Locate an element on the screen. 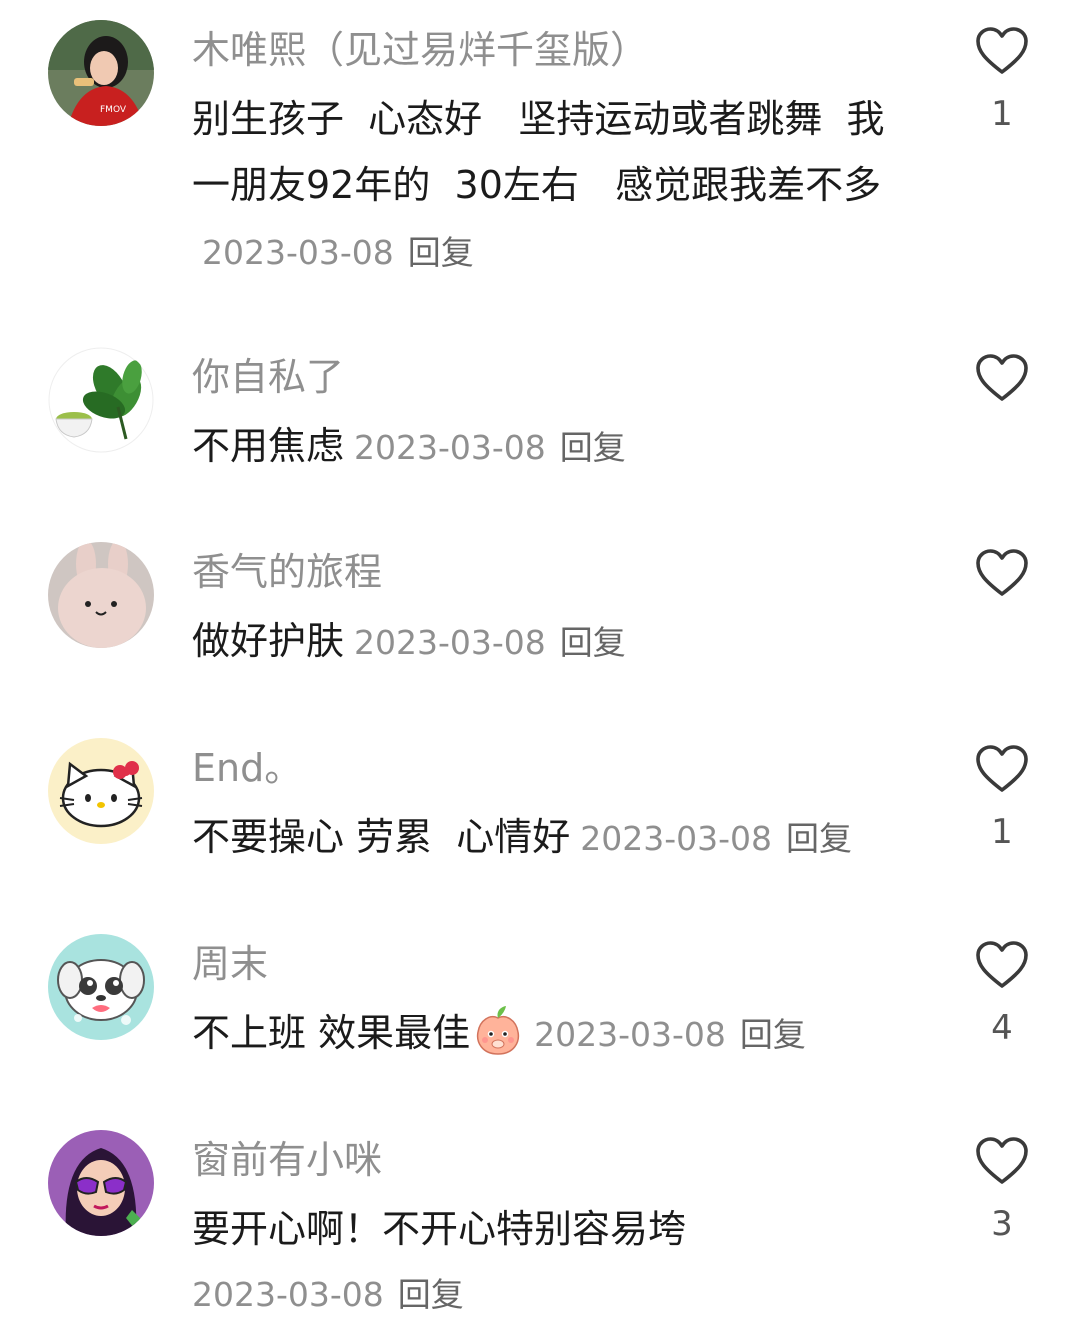  comment-text: 不用焦虑 2023-03-08 回复 is located at coordinates (552, 447).